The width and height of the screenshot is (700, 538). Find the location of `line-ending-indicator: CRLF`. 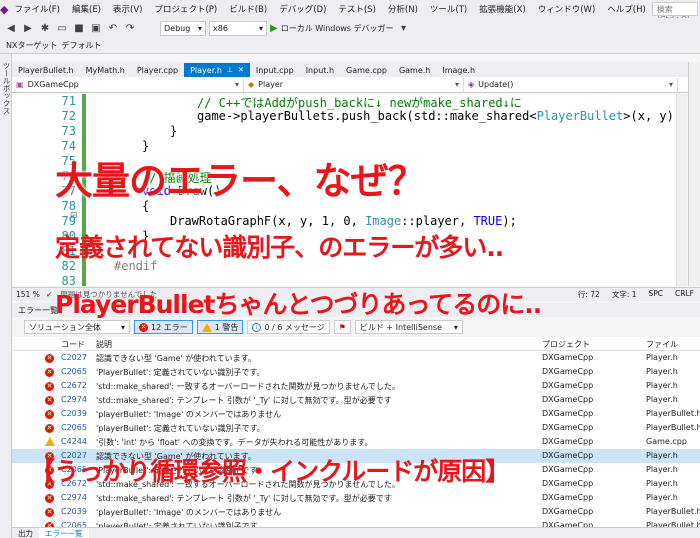

line-ending-indicator: CRLF is located at coordinates (684, 294).